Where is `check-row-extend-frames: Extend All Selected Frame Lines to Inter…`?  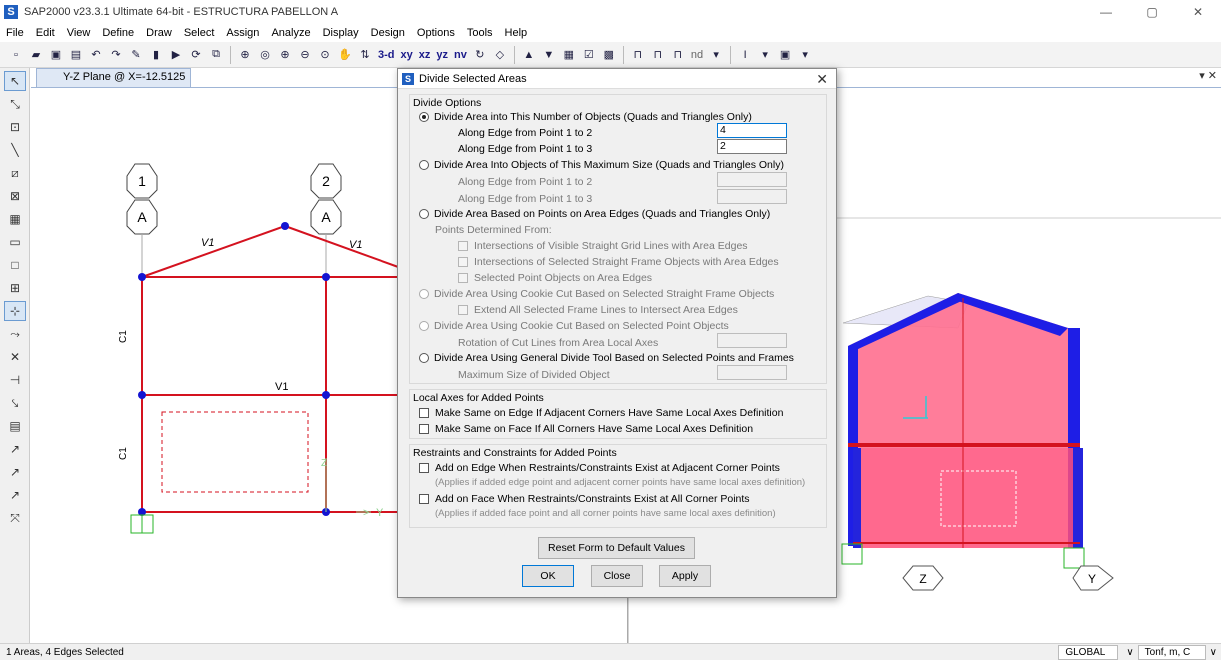 check-row-extend-frames: Extend All Selected Frame Lines to Inter… is located at coordinates (598, 310).